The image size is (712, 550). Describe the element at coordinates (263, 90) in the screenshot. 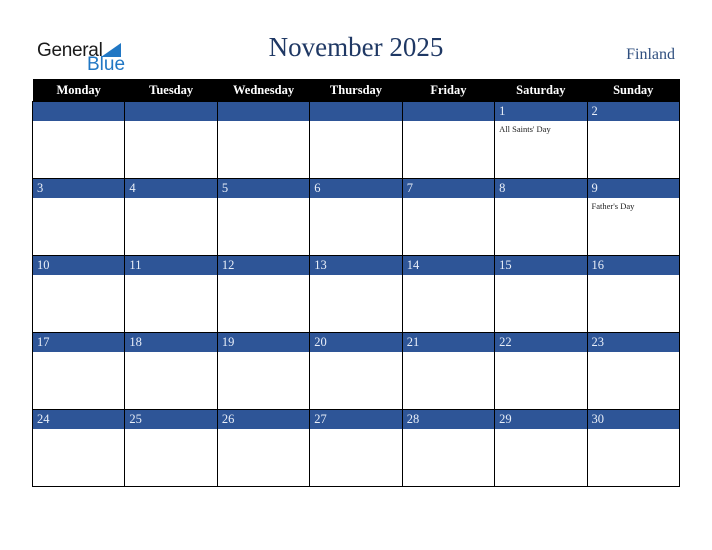

I see `weekday-header: Wednesday` at that location.